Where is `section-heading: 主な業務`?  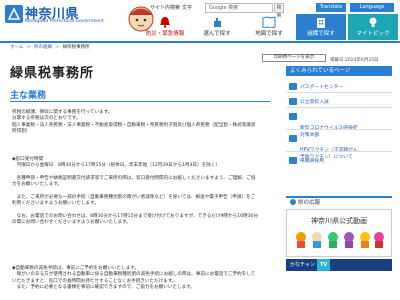 section-heading: 主な業務 is located at coordinates (28, 96).